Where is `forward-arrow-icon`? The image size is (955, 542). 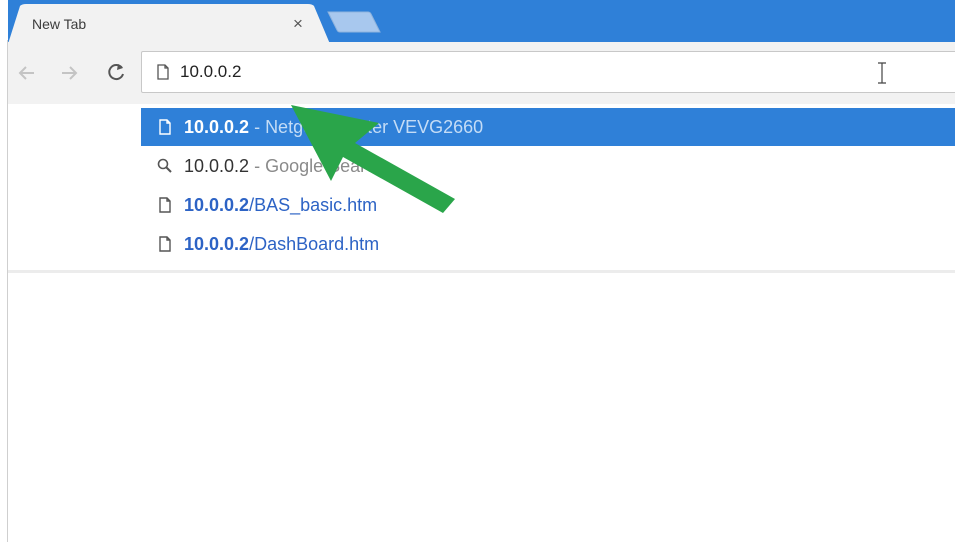
forward-arrow-icon is located at coordinates (70, 73).